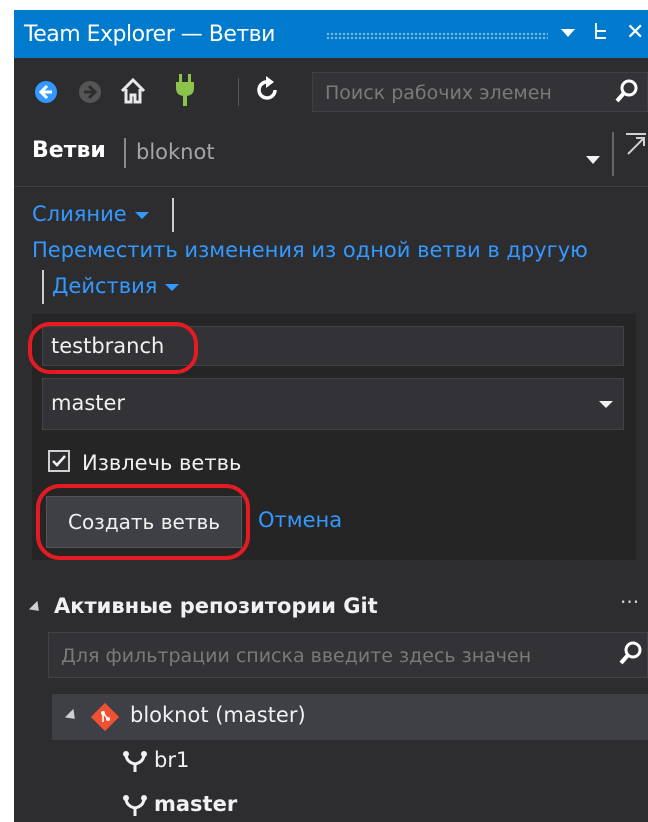  What do you see at coordinates (105, 286) in the screenshot?
I see `actions-label: Действия` at bounding box center [105, 286].